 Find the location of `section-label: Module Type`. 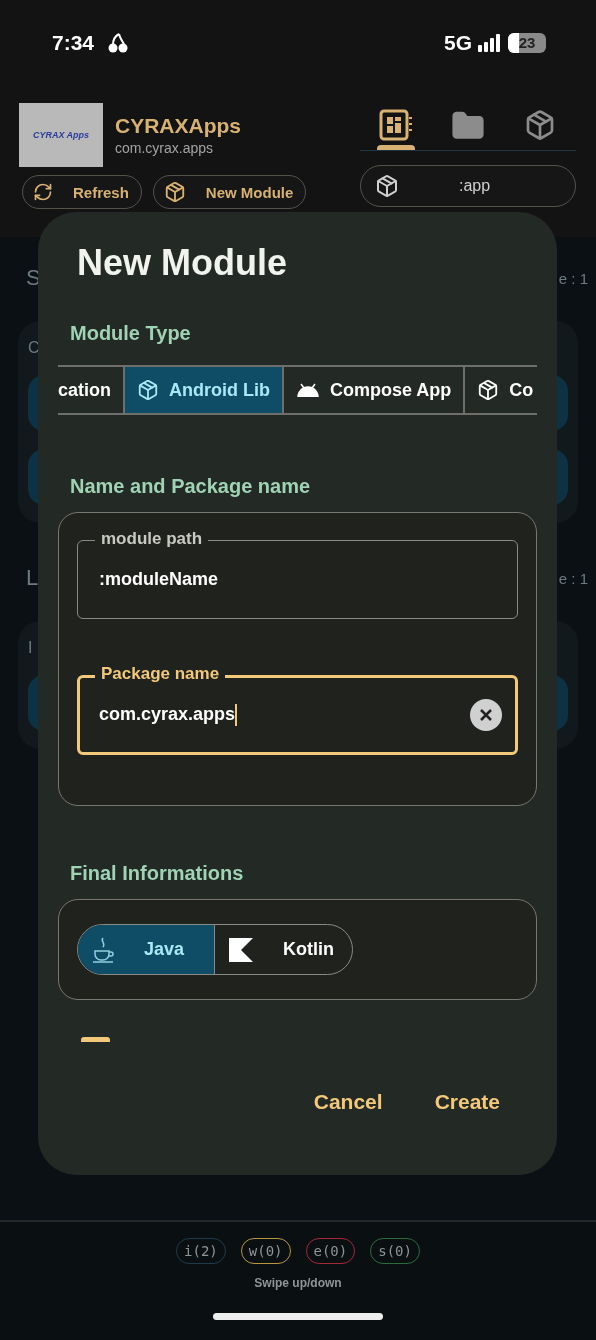

section-label: Module Type is located at coordinates (130, 333).